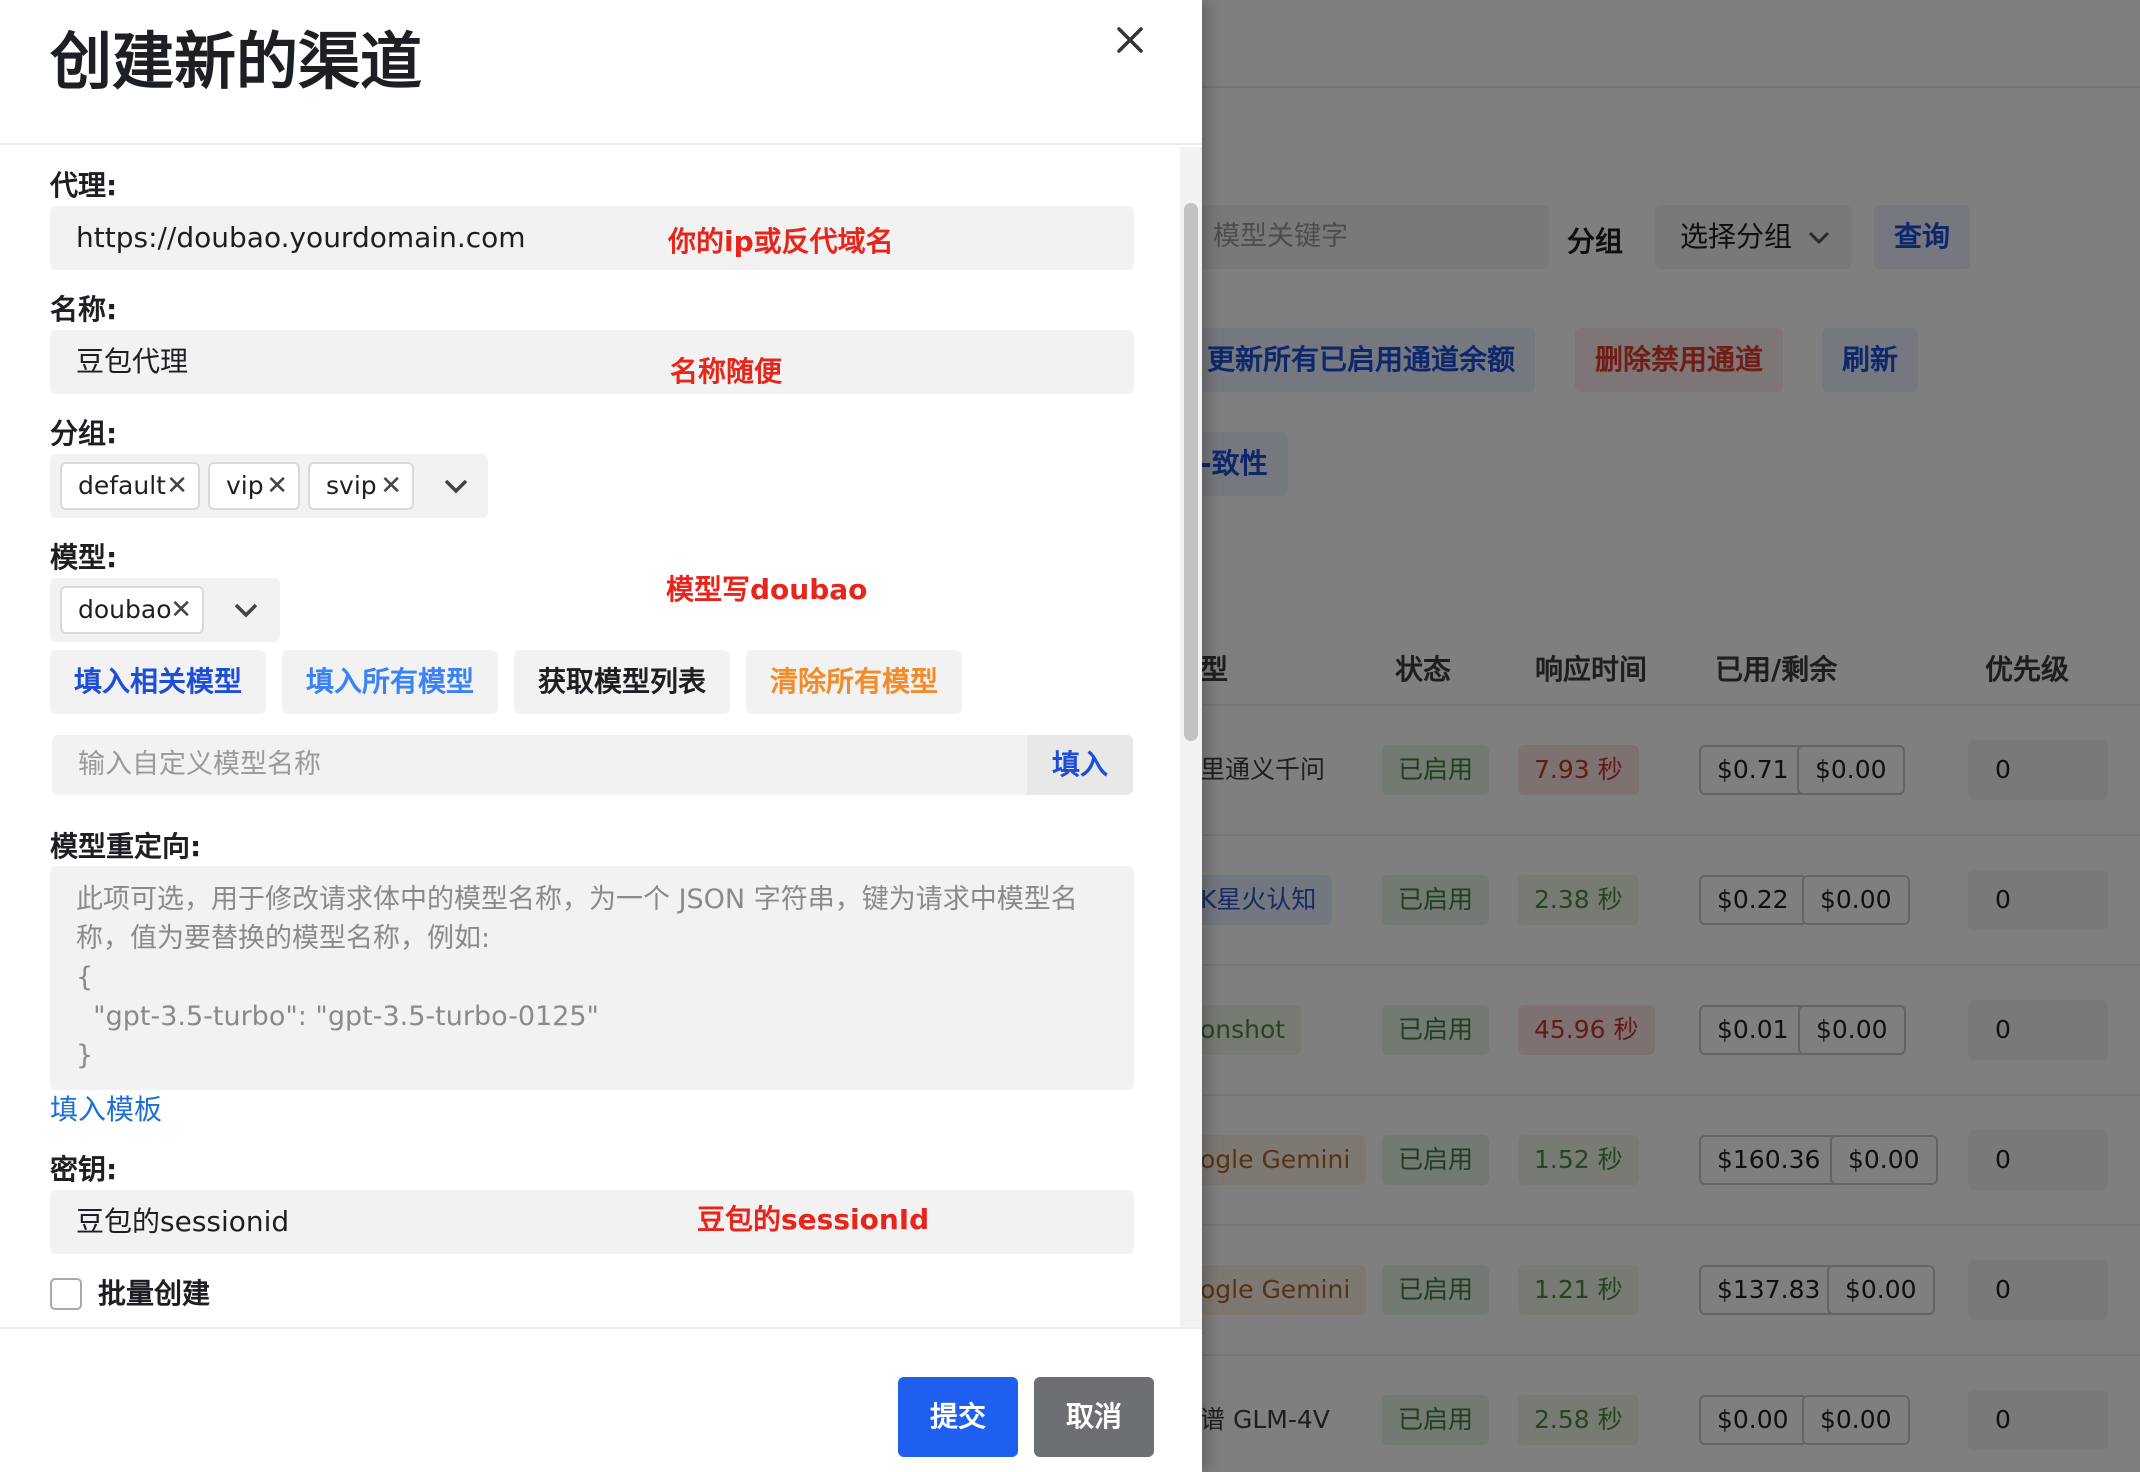 The image size is (2140, 1472). Describe the element at coordinates (539, 765) in the screenshot. I see `custom-model-input: 输入自定义模型名称` at that location.